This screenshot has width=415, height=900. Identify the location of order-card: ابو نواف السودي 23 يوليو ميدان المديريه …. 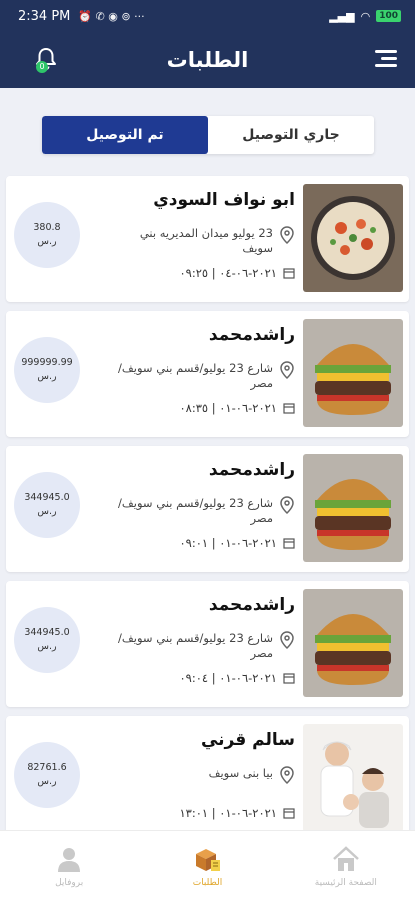
(207, 239).